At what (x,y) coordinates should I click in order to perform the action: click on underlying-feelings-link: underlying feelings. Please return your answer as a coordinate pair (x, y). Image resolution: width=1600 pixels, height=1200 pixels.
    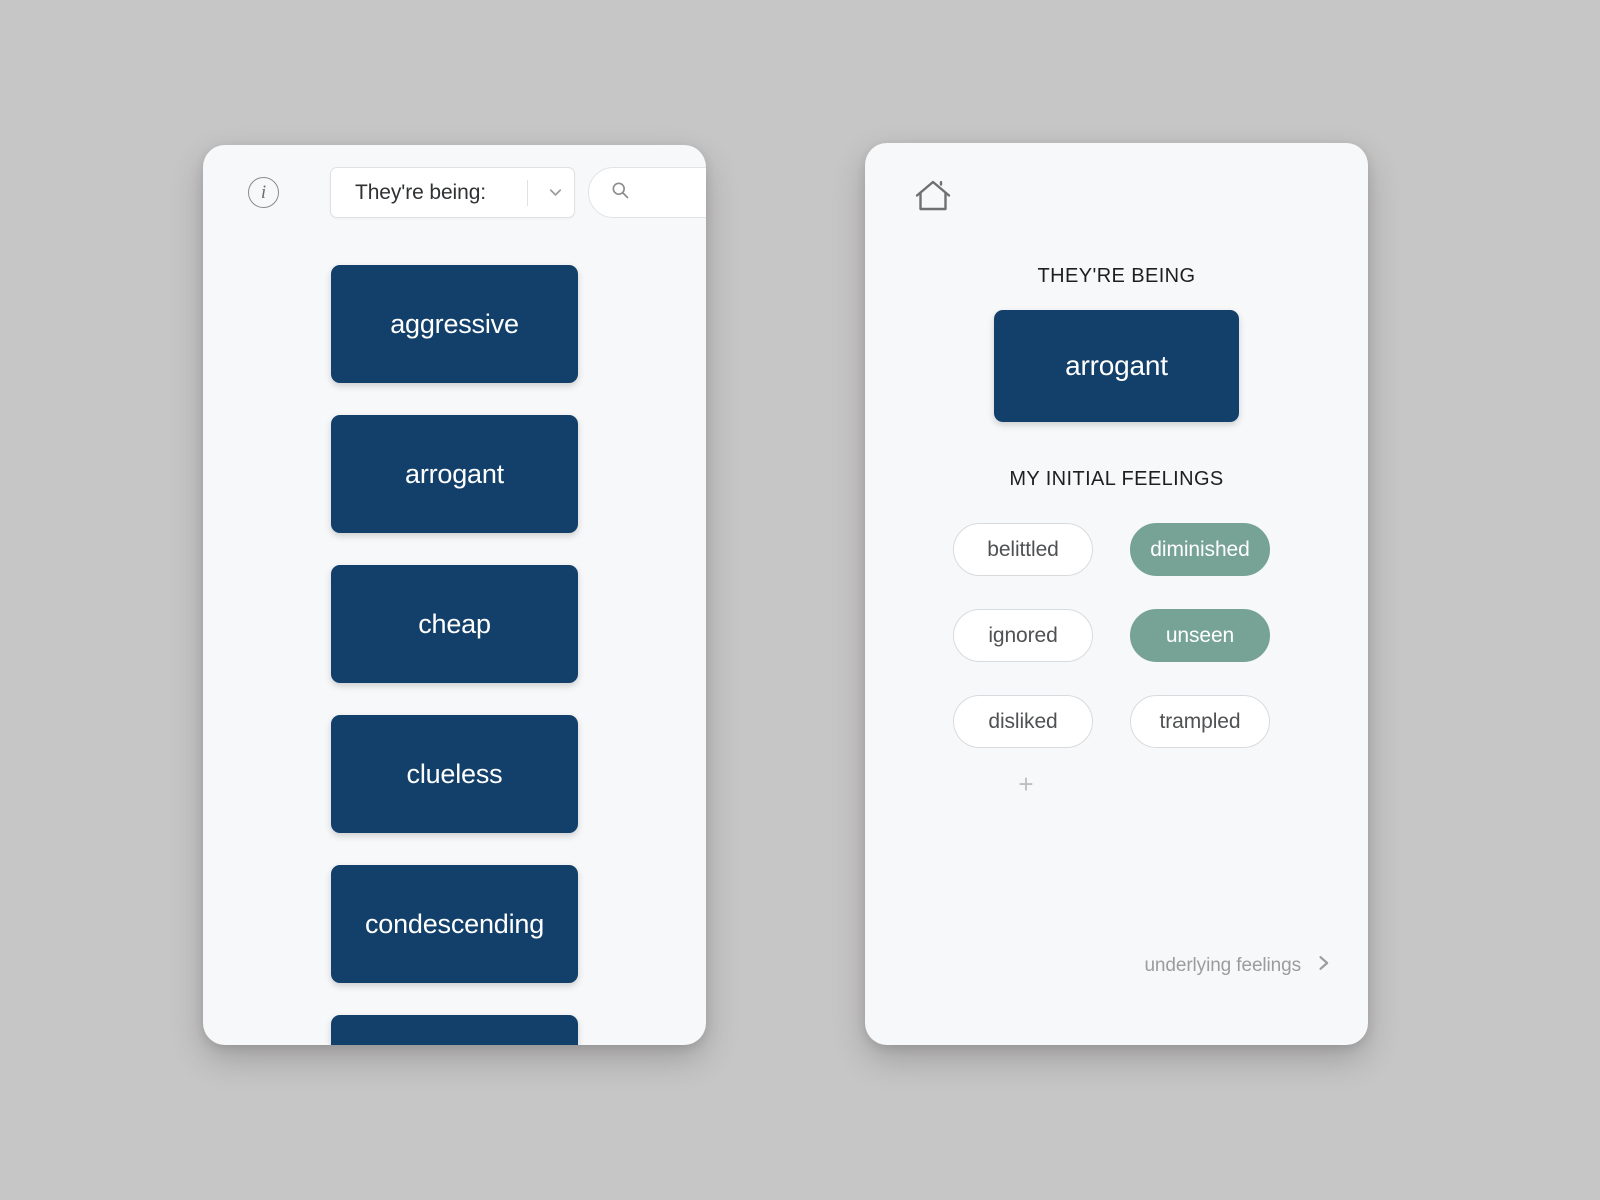
    Looking at the image, I should click on (1238, 966).